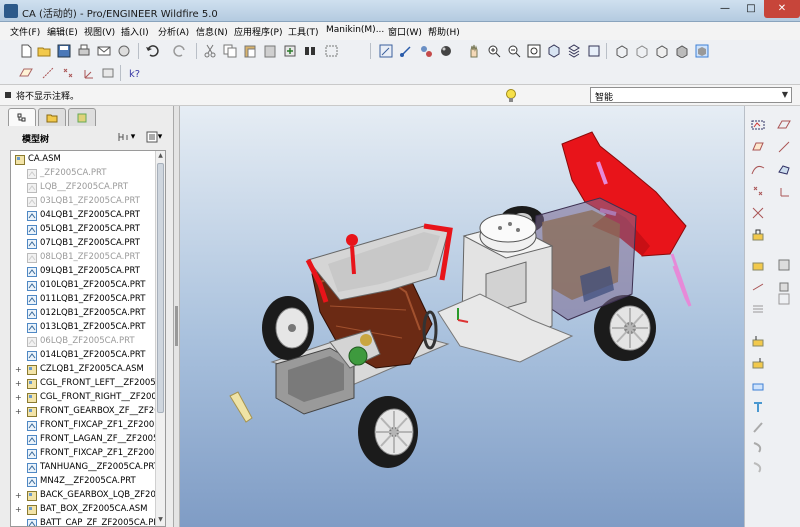  I want to click on copy-icon, so click(230, 51).